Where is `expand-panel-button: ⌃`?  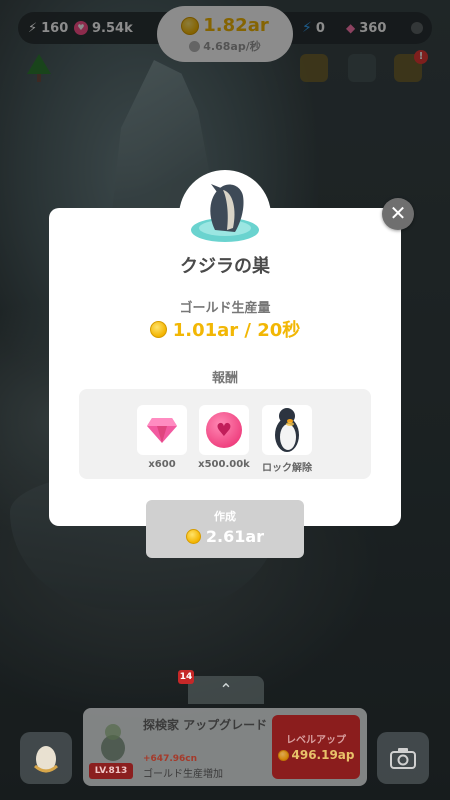 expand-panel-button: ⌃ is located at coordinates (226, 690).